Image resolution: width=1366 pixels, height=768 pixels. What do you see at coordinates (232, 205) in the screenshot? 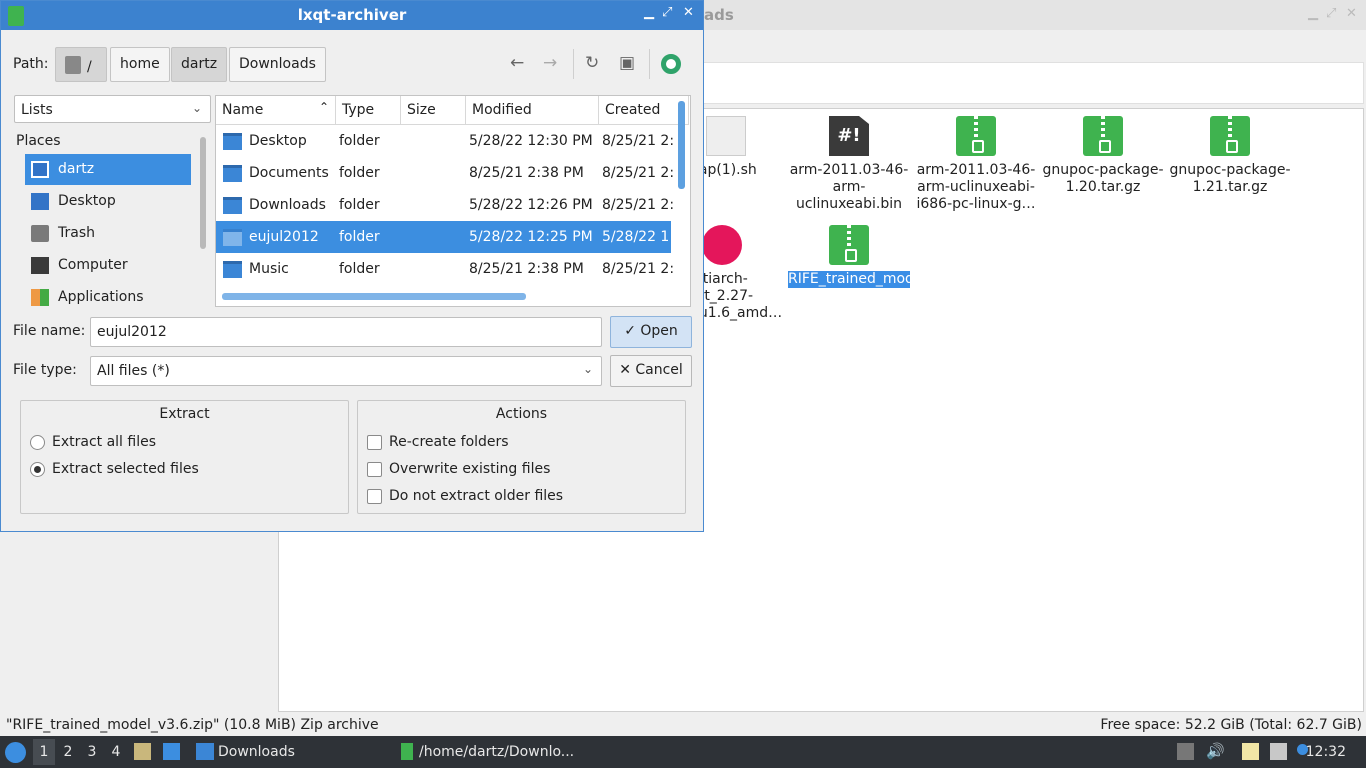
I see `folder-icon` at bounding box center [232, 205].